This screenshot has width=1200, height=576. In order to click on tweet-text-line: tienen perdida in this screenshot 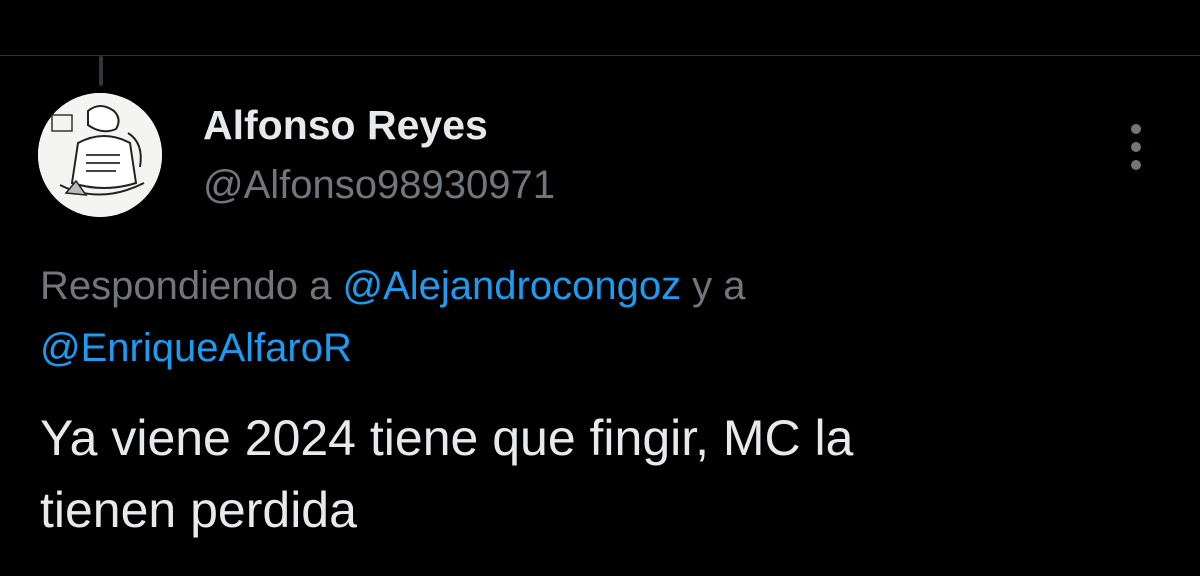, I will do `click(198, 510)`.